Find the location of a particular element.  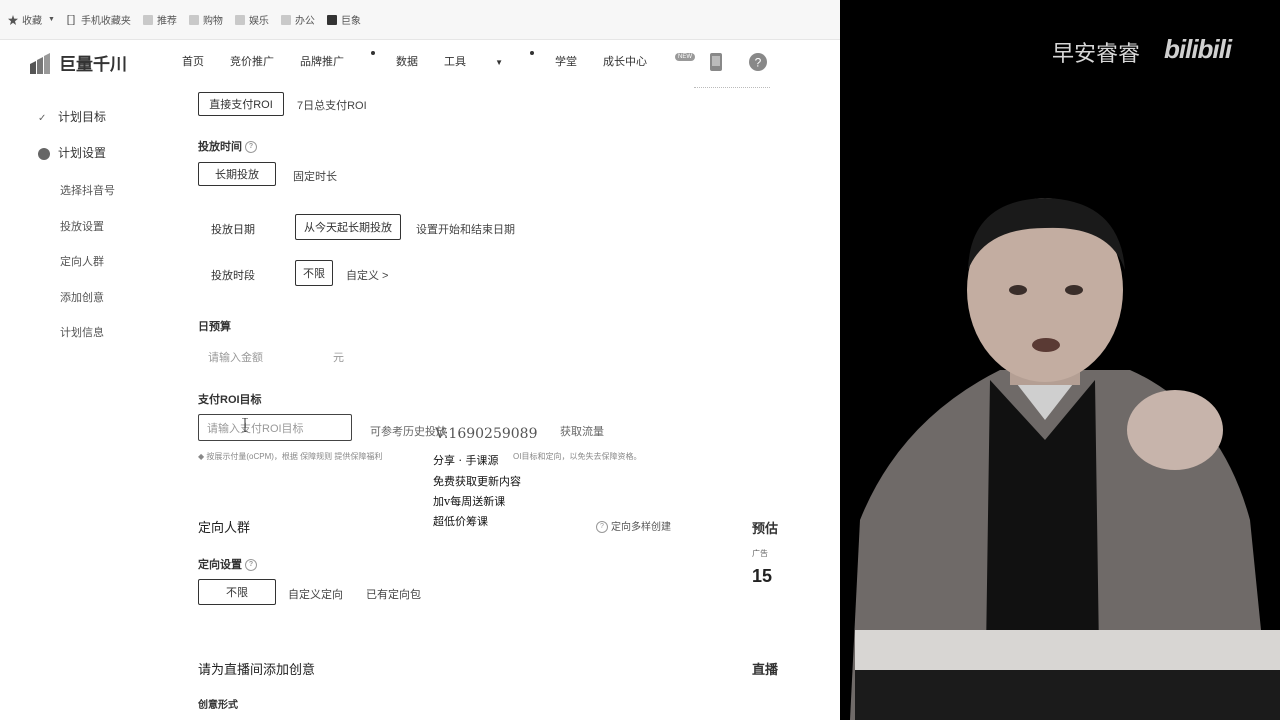

nav-home: 首页 is located at coordinates (193, 61).